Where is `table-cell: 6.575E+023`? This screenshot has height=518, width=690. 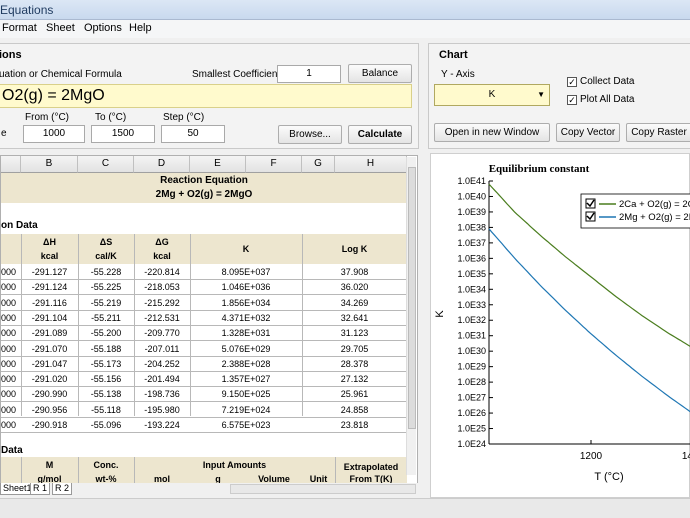
table-cell: 6.575E+023 is located at coordinates (246, 425).